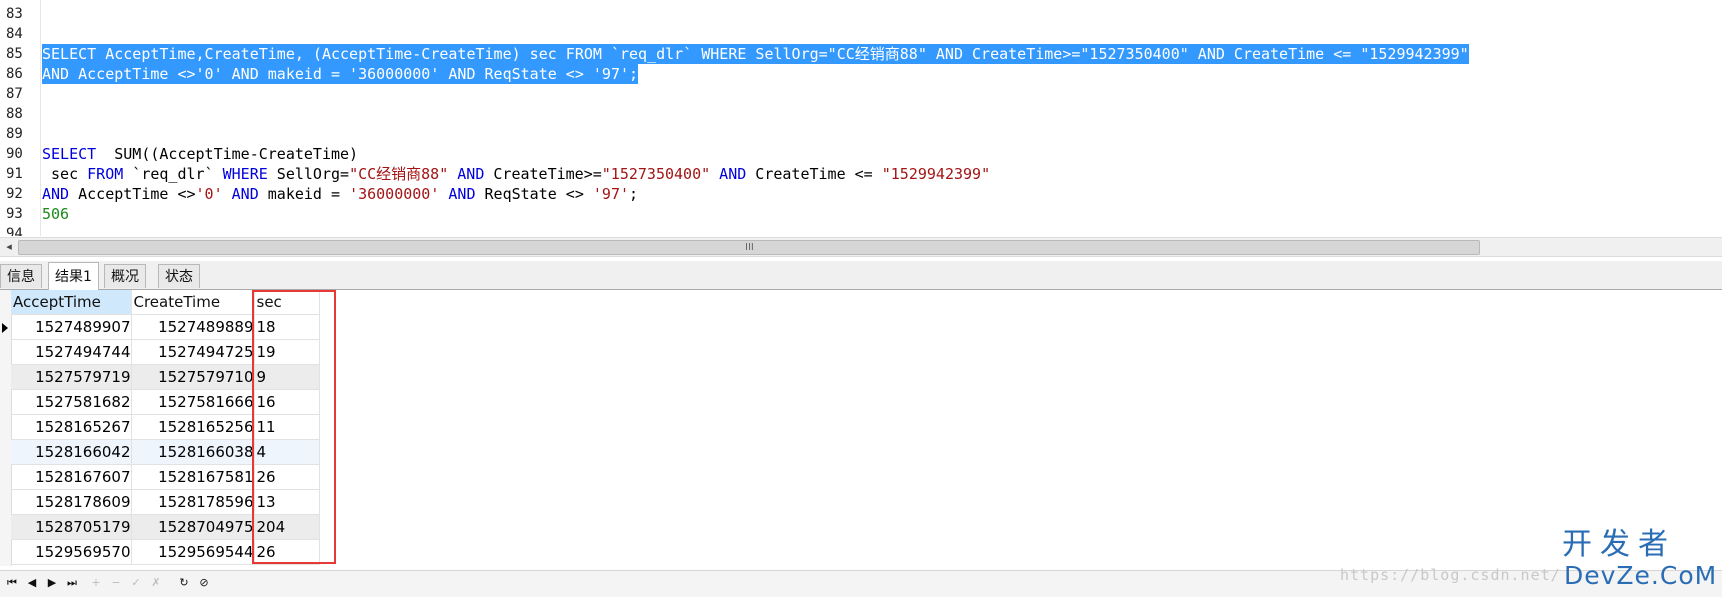 Image resolution: width=1722 pixels, height=597 pixels. I want to click on sql-string: '97', so click(611, 194).